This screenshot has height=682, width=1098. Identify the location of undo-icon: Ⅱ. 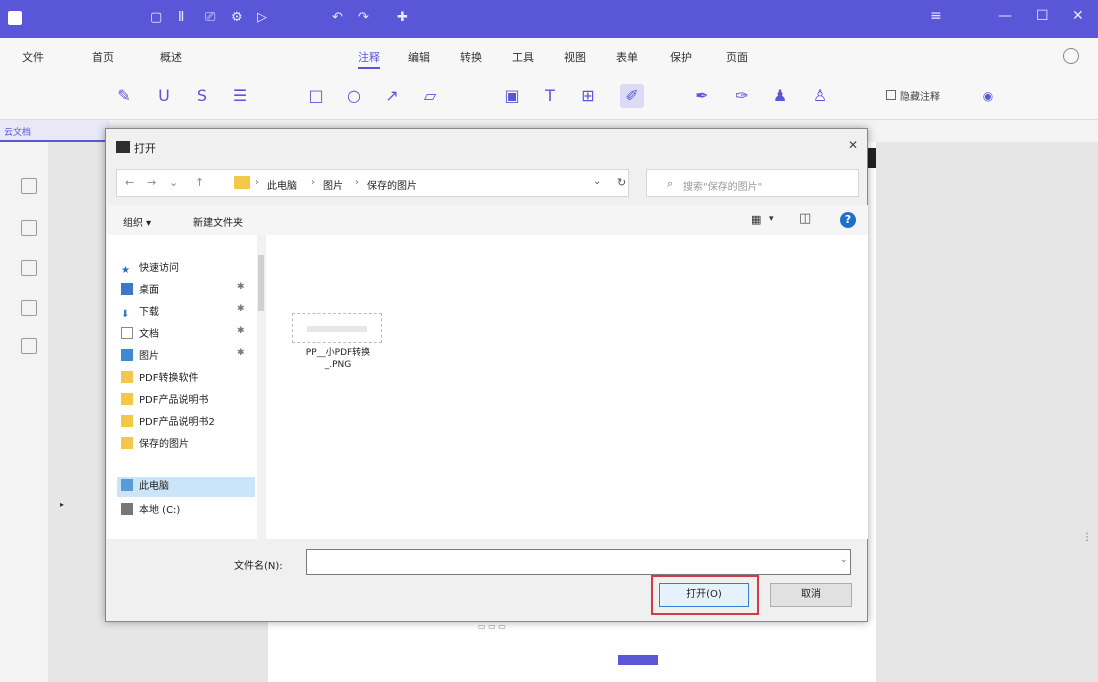
(181, 17).